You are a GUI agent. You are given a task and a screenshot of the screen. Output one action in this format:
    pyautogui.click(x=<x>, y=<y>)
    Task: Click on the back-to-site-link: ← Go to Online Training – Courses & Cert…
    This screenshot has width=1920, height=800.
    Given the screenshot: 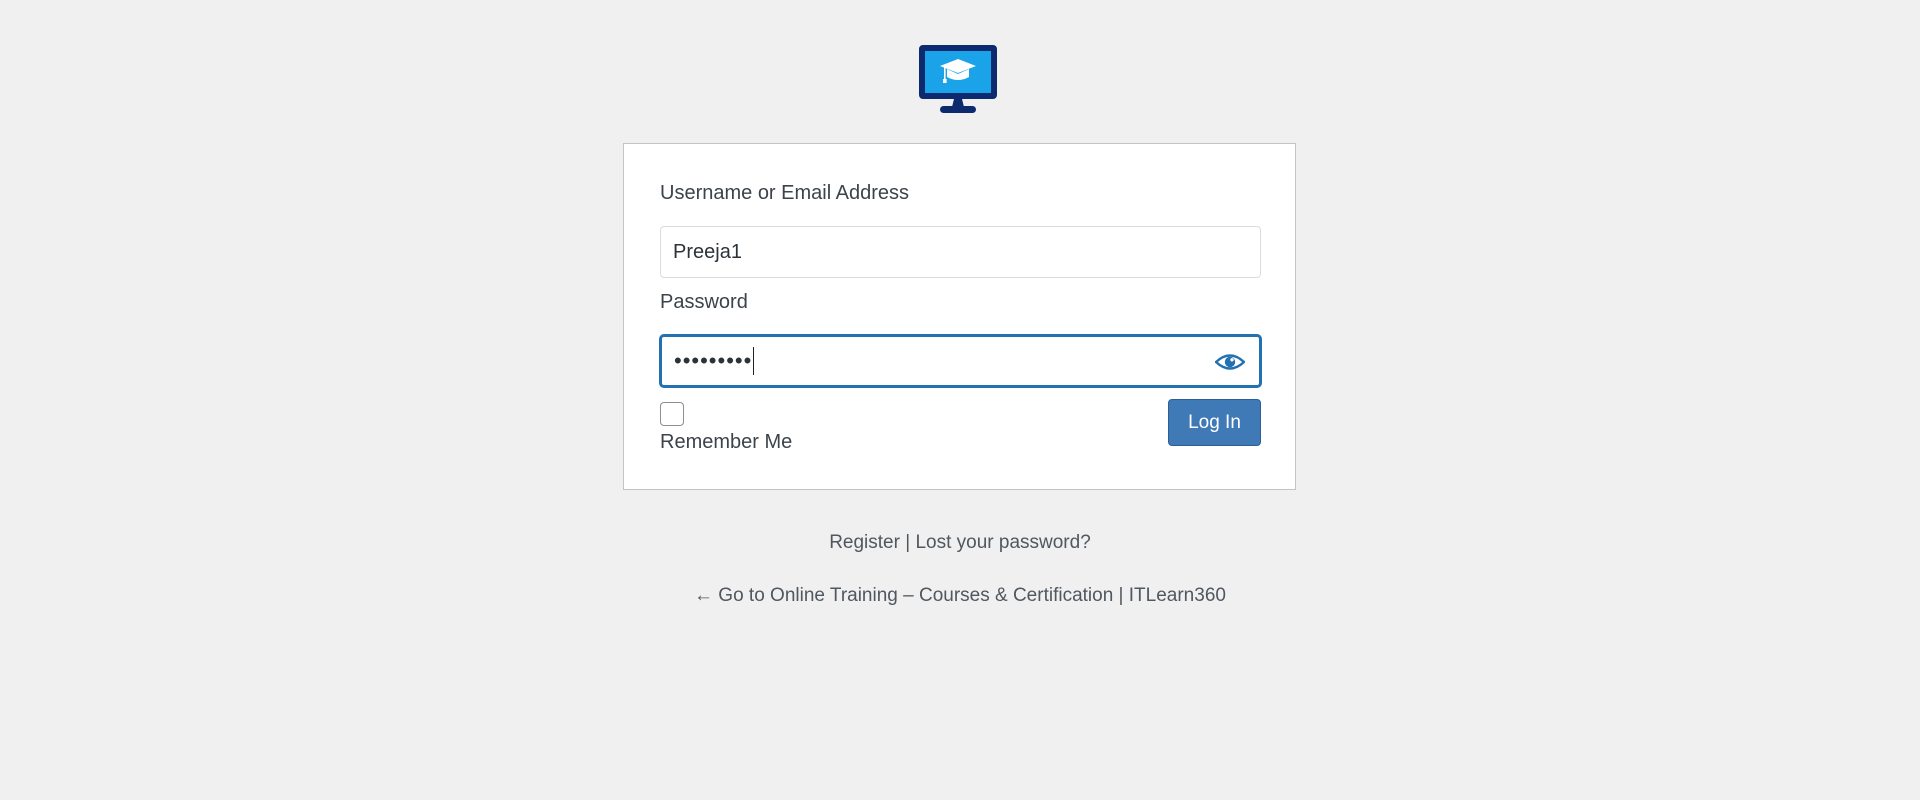 What is the action you would take?
    pyautogui.click(x=960, y=595)
    